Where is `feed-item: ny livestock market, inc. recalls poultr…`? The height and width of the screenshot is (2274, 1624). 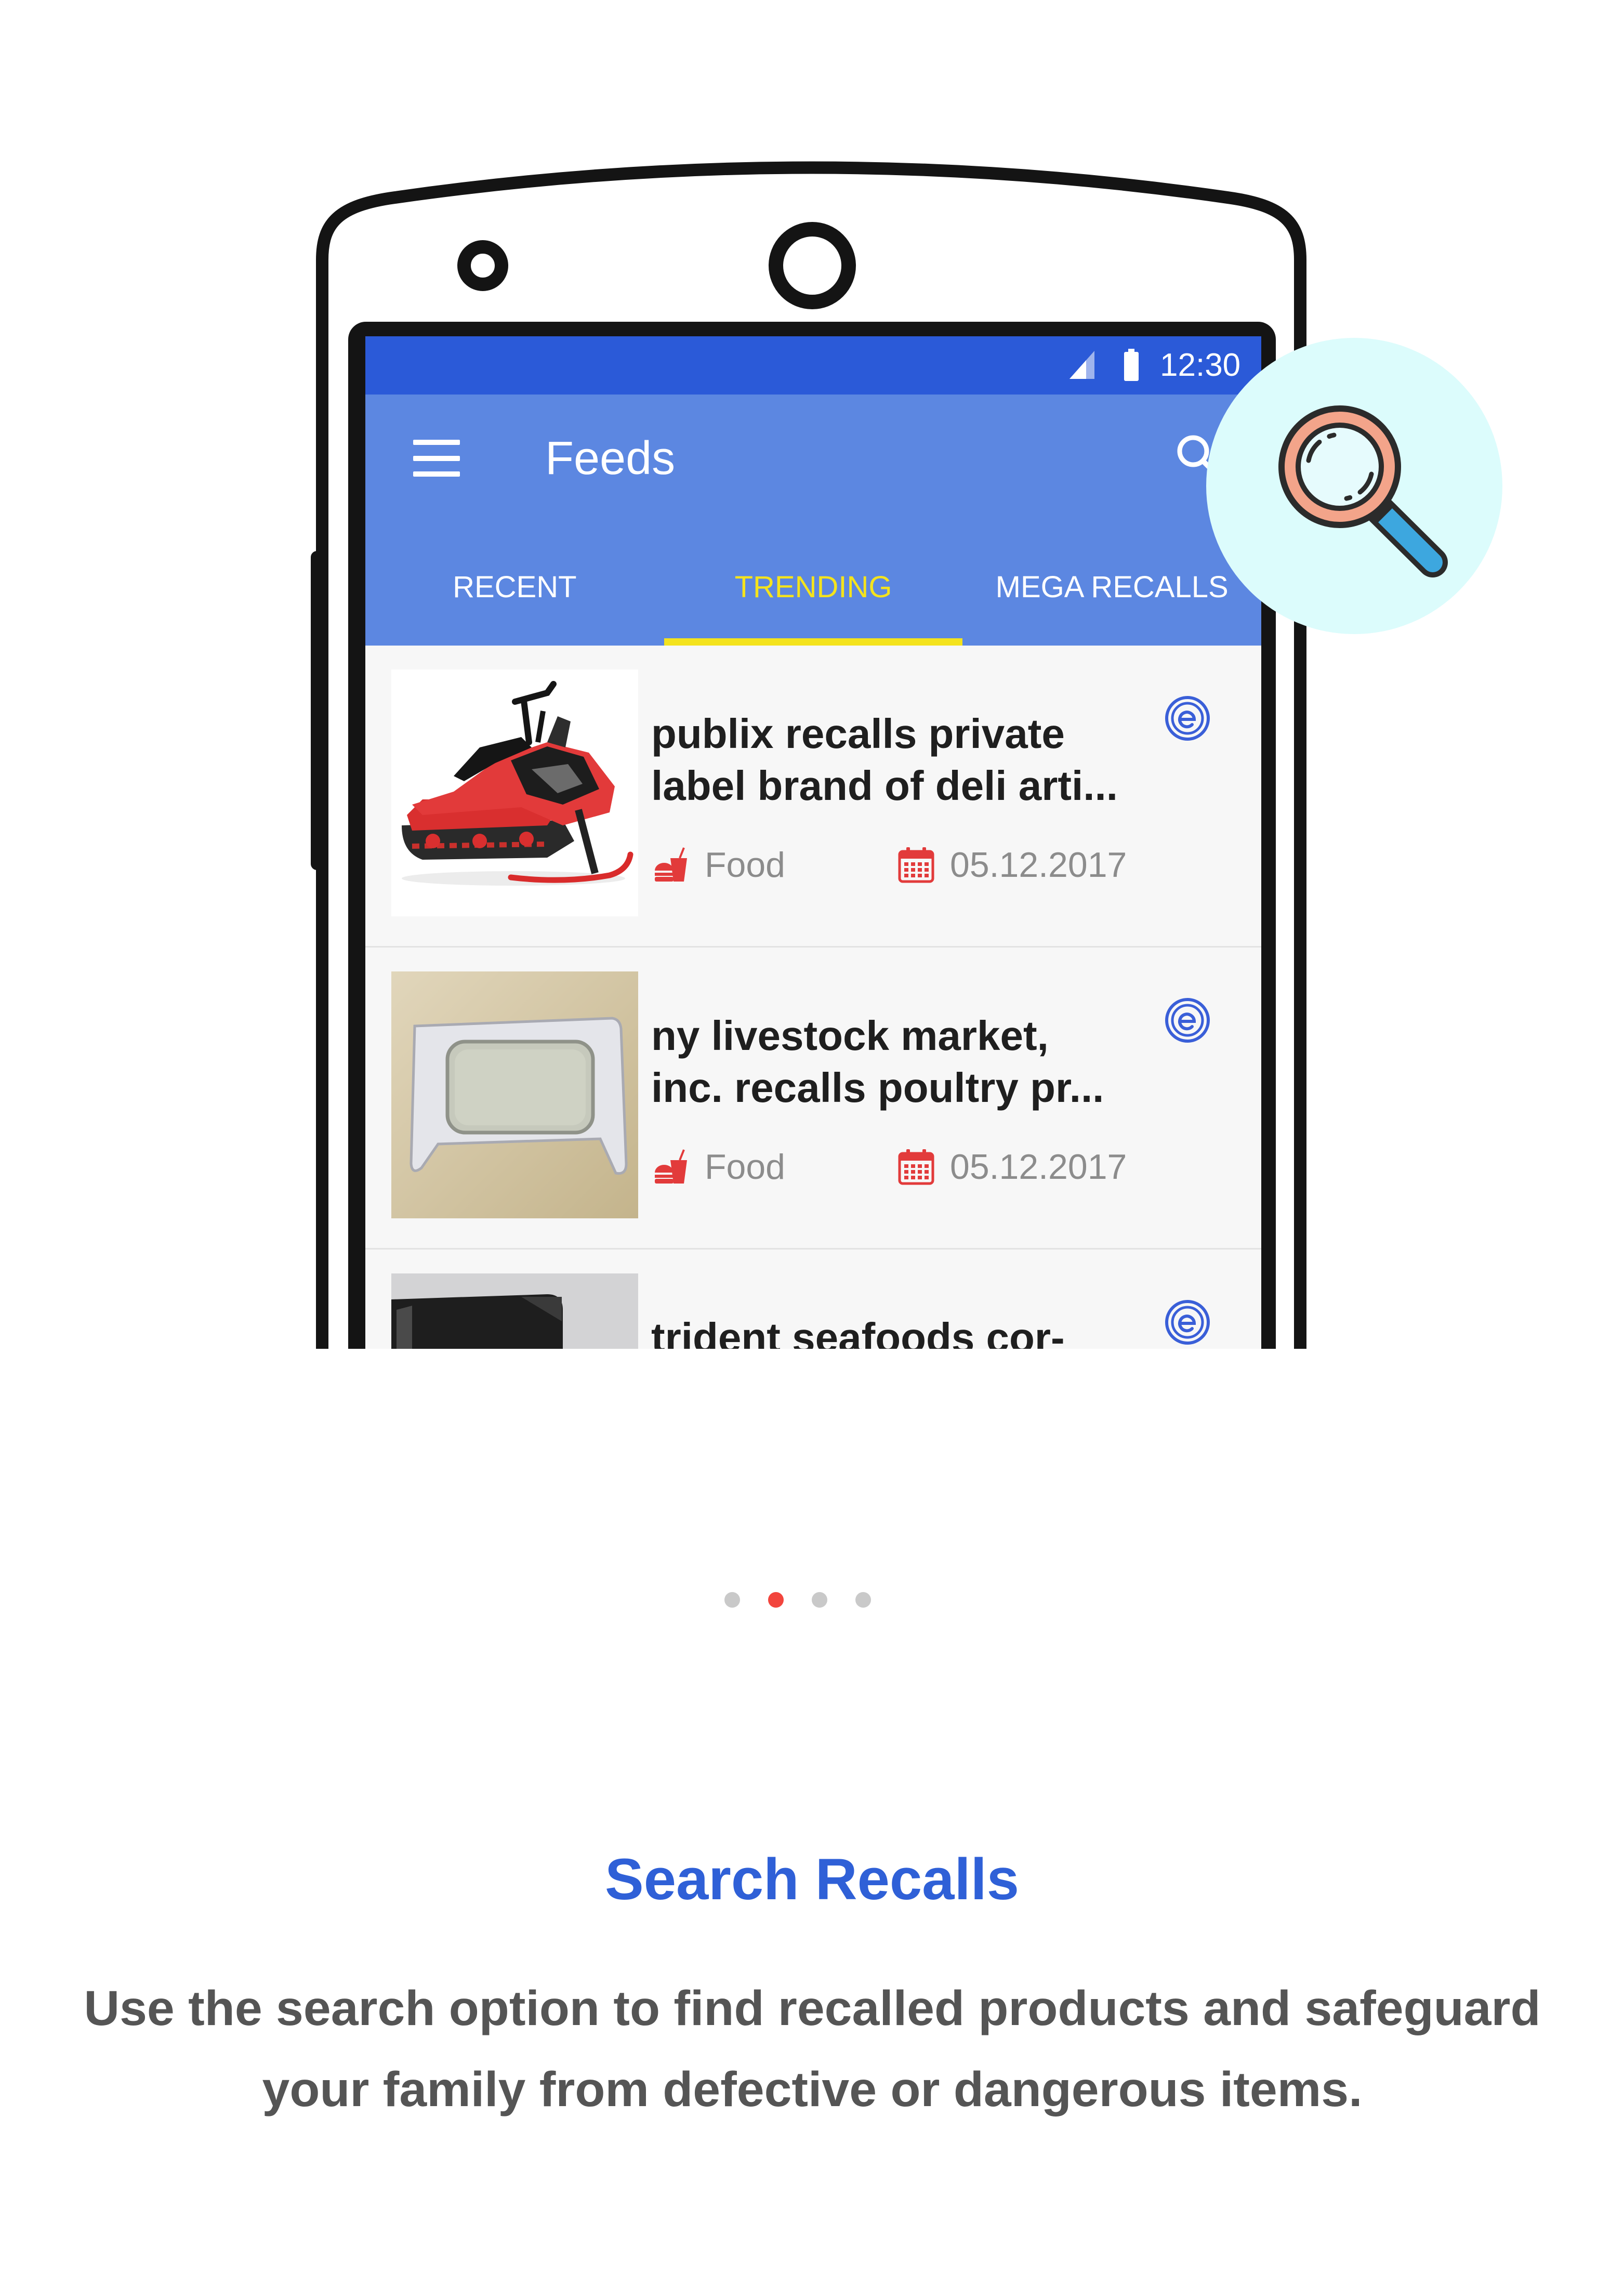 feed-item: ny livestock market, inc. recalls poultr… is located at coordinates (813, 1099).